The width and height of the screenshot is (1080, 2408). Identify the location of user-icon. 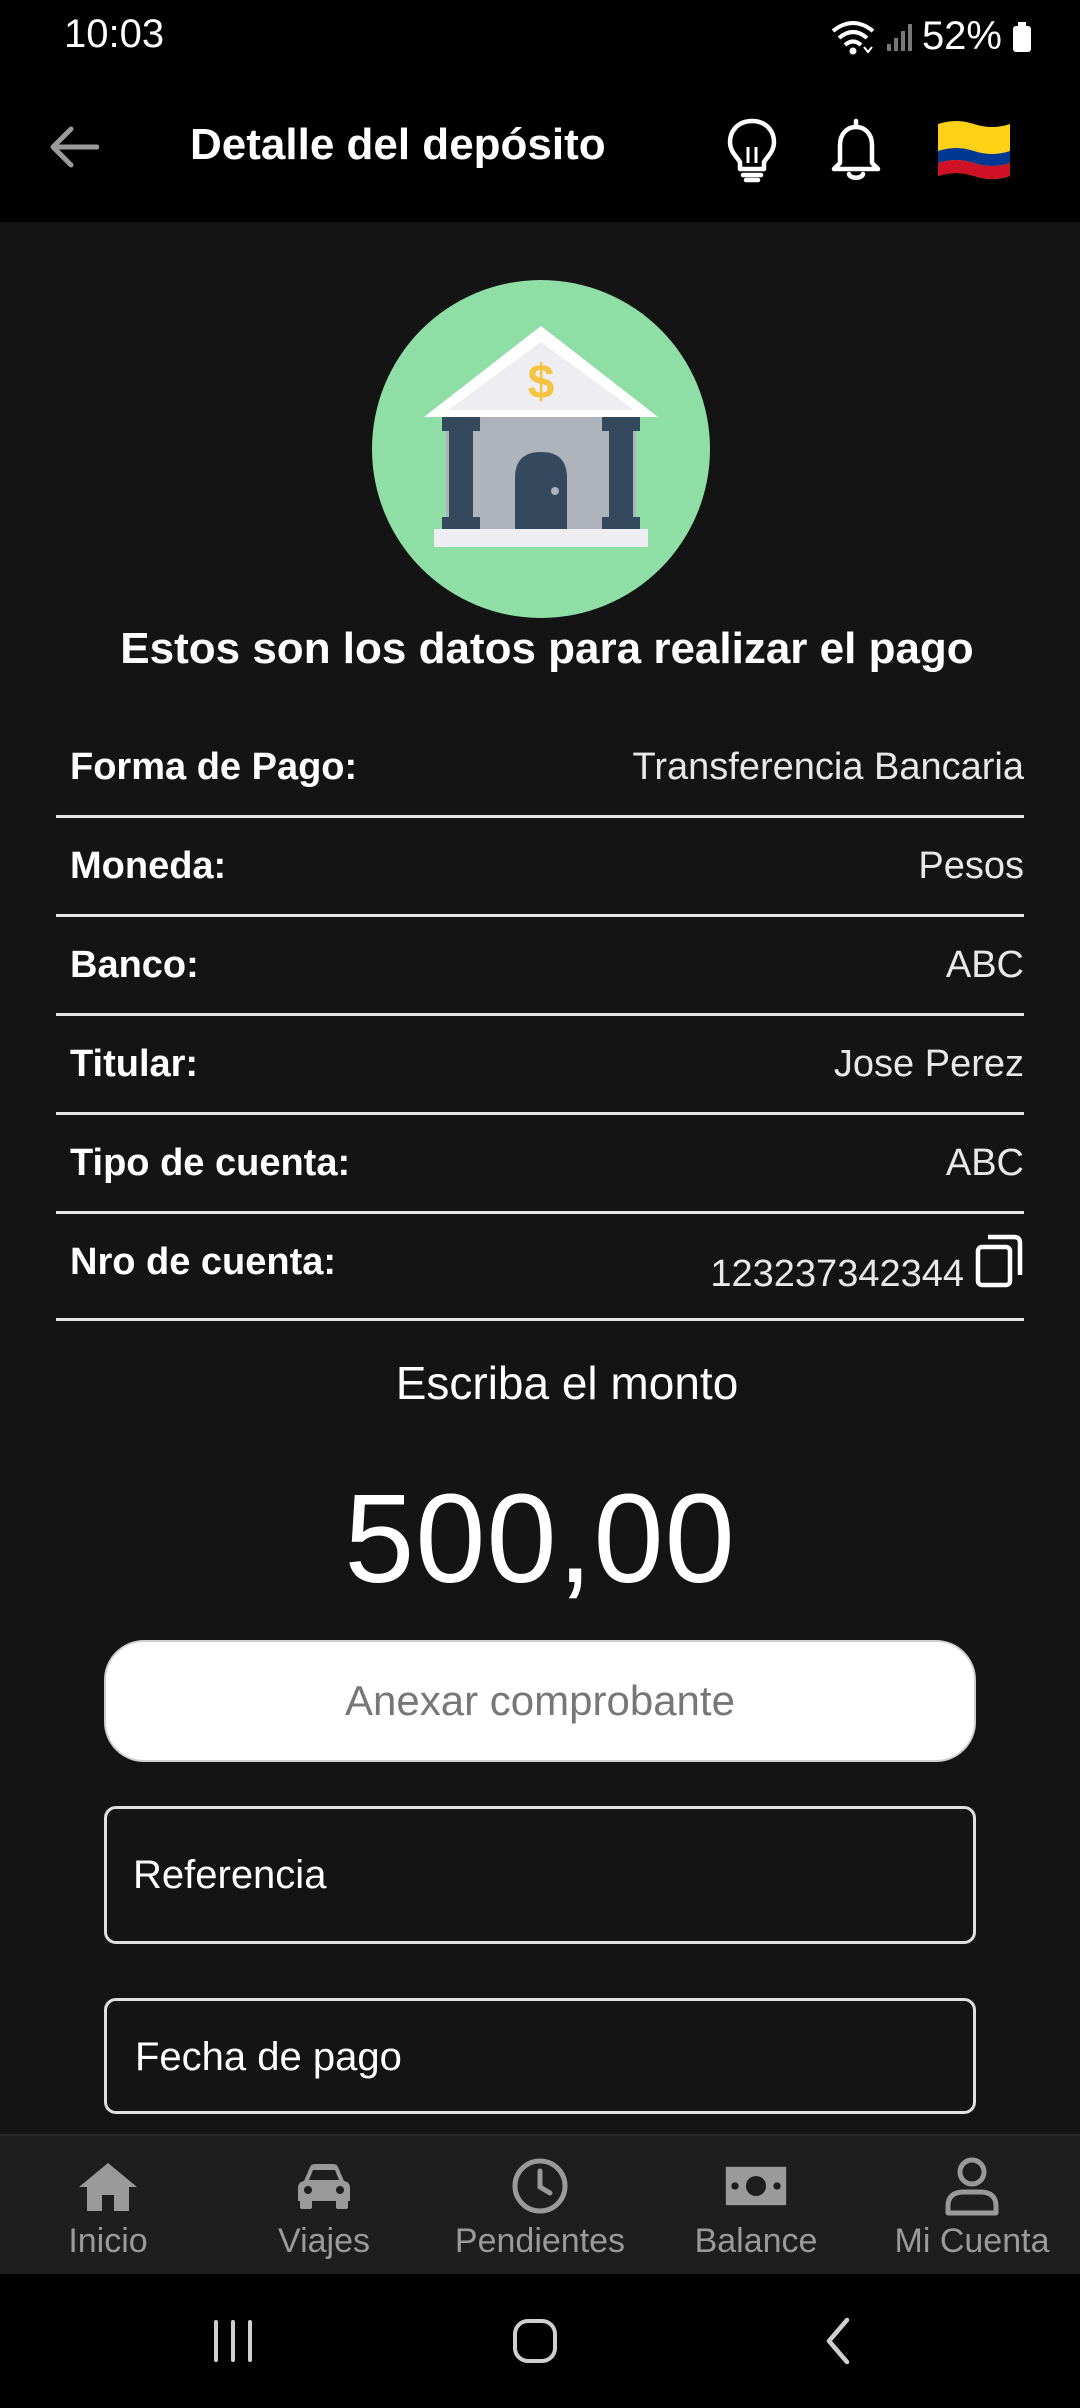
(972, 2186).